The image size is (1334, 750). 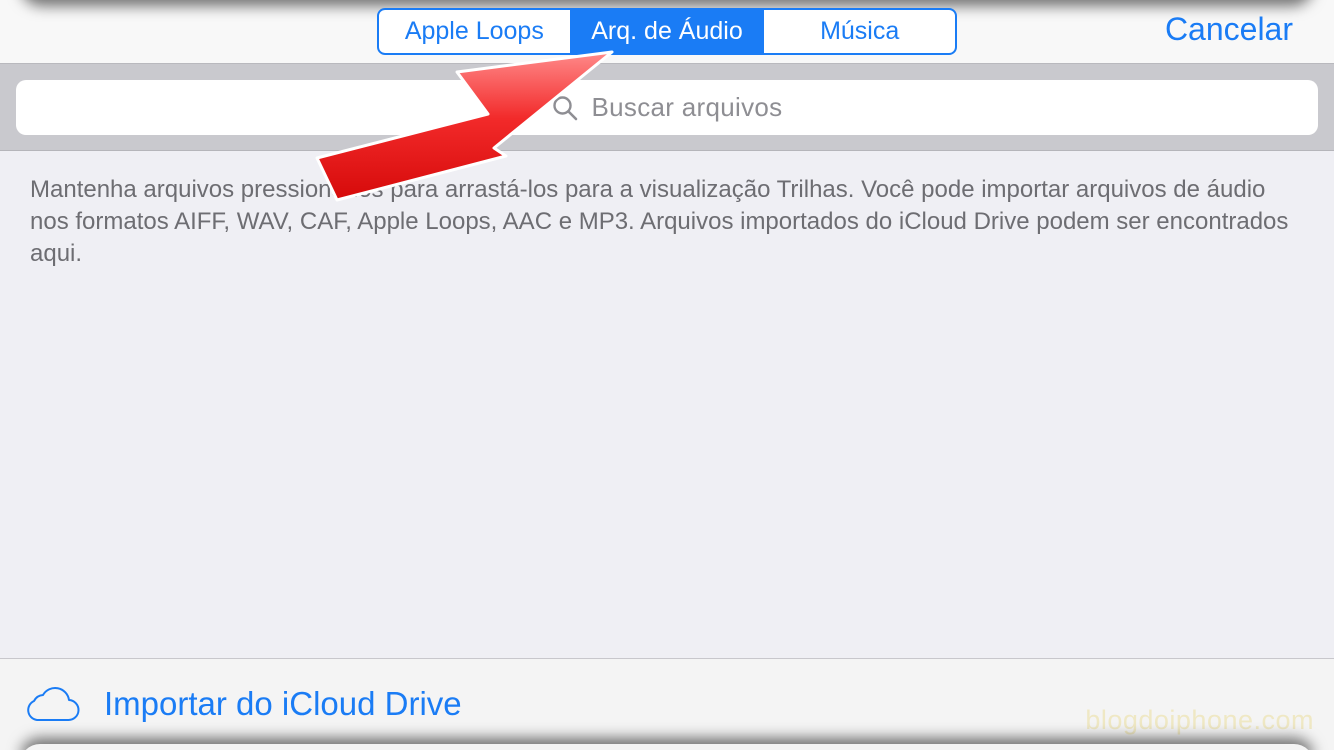 I want to click on search-icon, so click(x=564, y=107).